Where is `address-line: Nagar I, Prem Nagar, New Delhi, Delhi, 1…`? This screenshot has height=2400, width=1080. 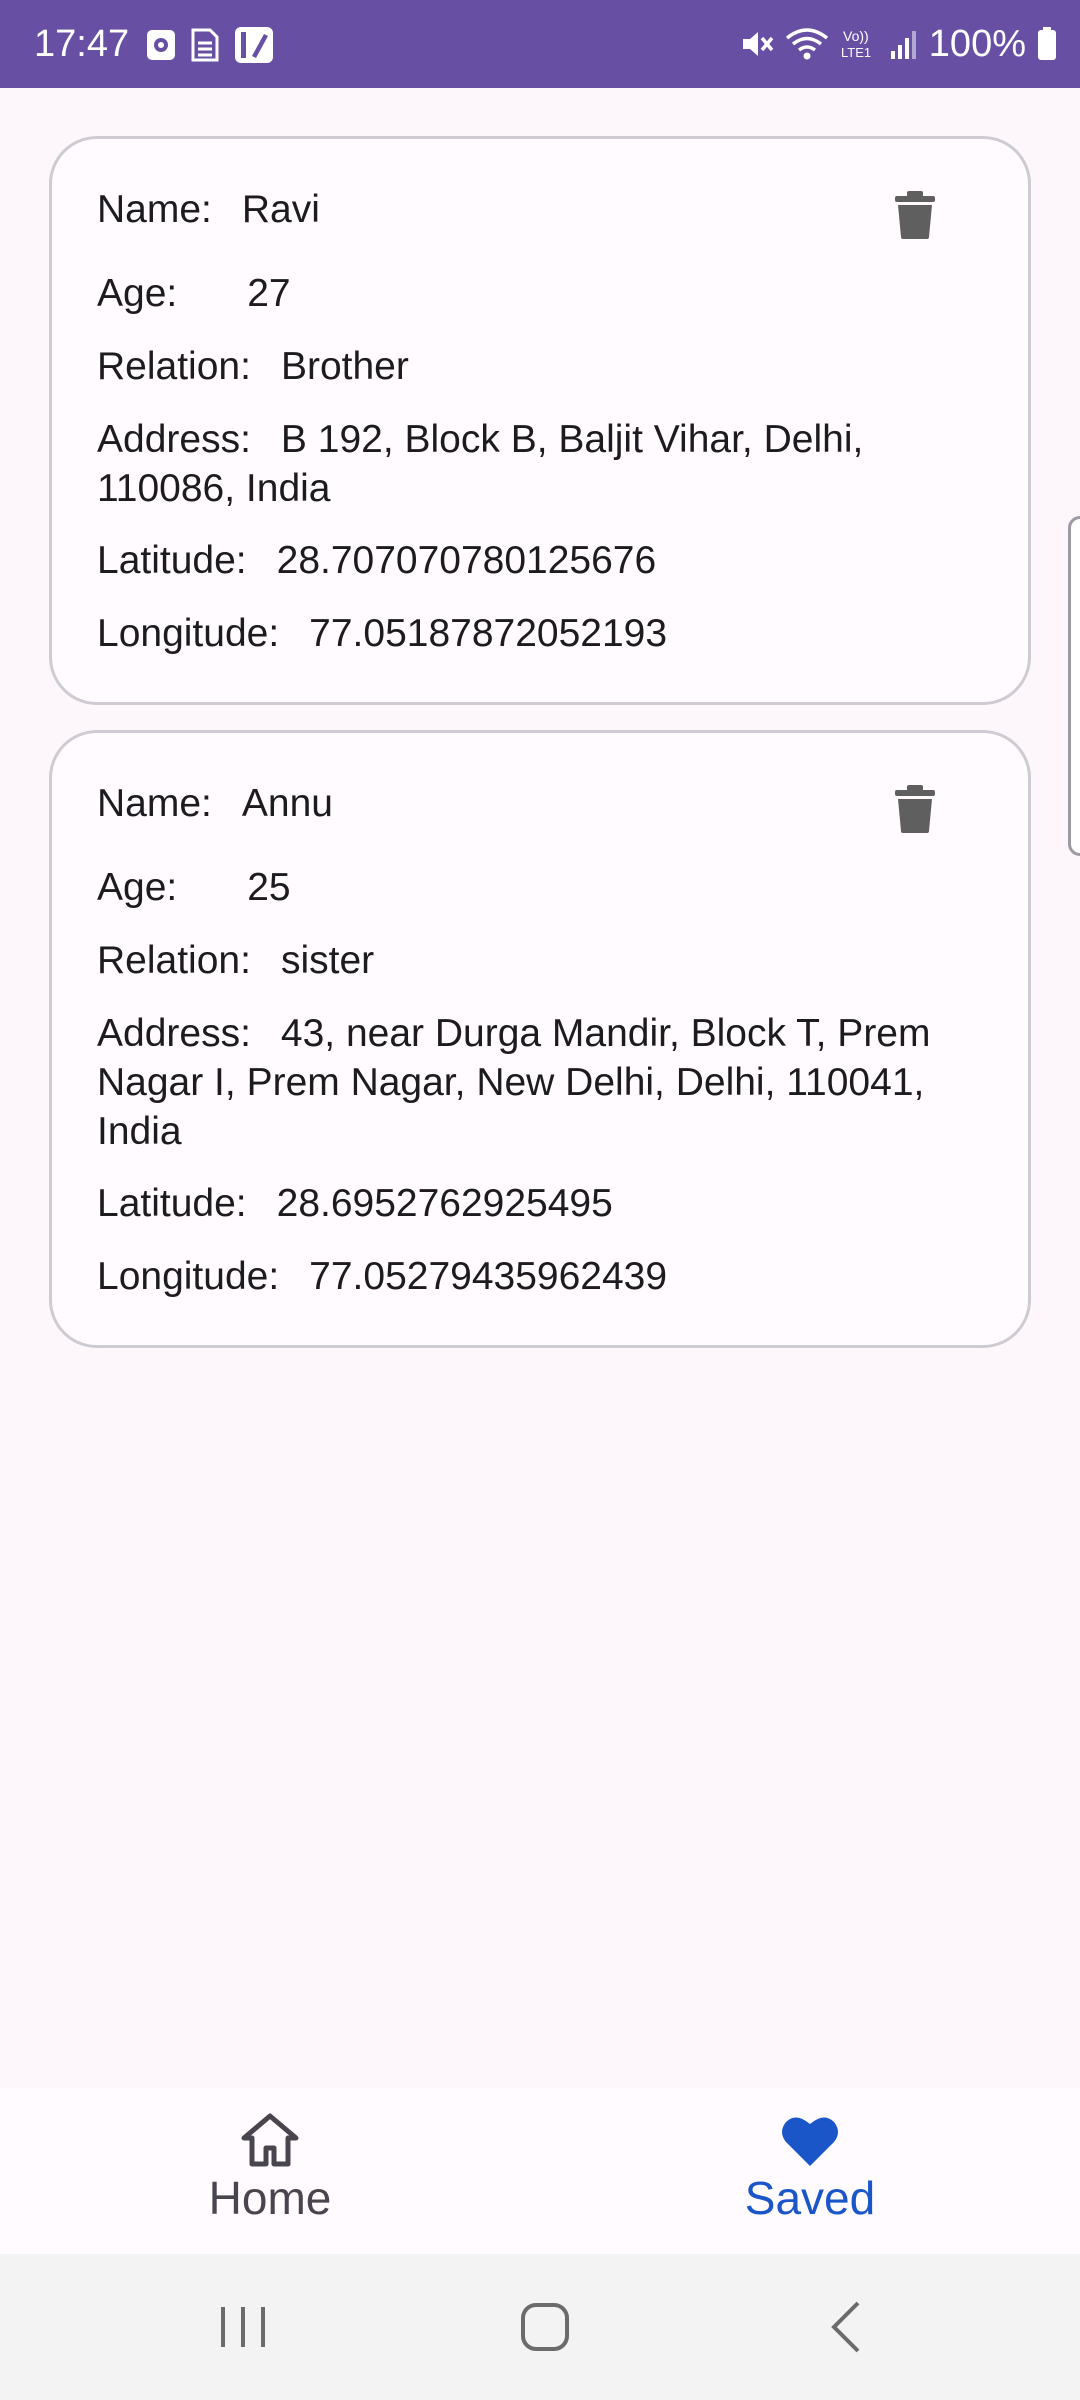 address-line: Nagar I, Prem Nagar, New Delhi, Delhi, 1… is located at coordinates (511, 1082).